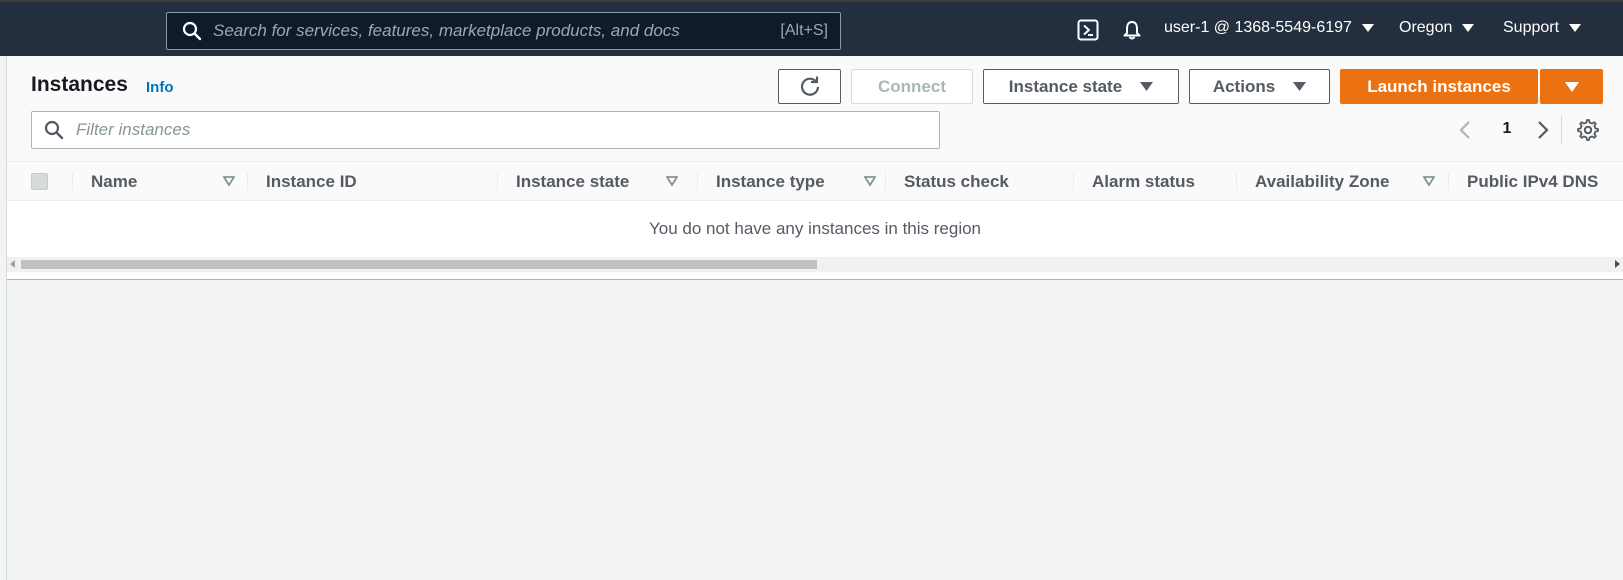 Image resolution: width=1623 pixels, height=580 pixels. What do you see at coordinates (1244, 86) in the screenshot?
I see `actions-label: Actions` at bounding box center [1244, 86].